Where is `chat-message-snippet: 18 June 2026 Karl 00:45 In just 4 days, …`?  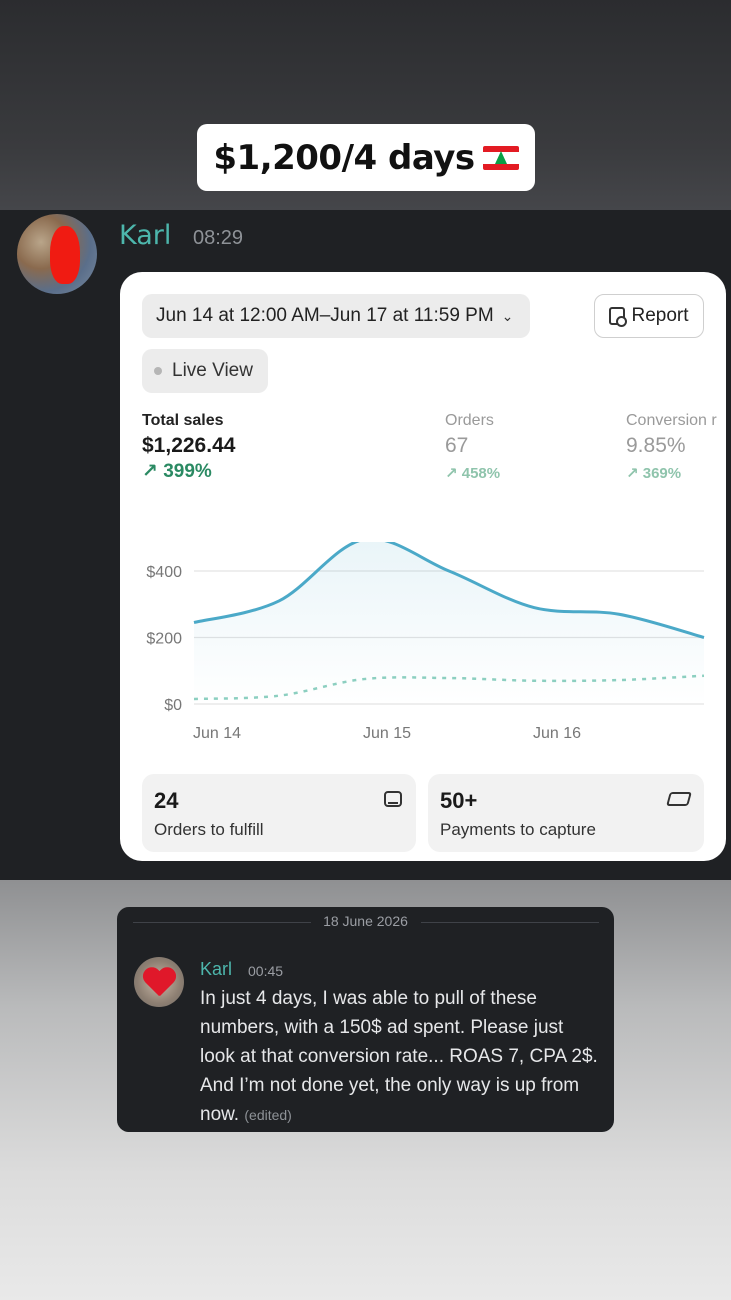
chat-message-snippet: 18 June 2026 Karl 00:45 In just 4 days, … is located at coordinates (365, 1019).